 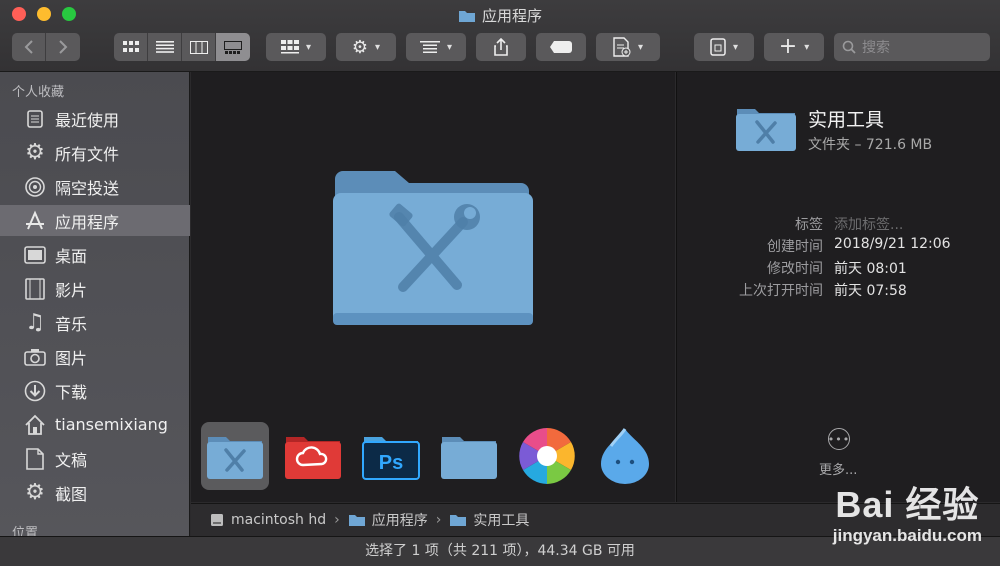 I want to click on gallery-icon, so click(x=233, y=47).